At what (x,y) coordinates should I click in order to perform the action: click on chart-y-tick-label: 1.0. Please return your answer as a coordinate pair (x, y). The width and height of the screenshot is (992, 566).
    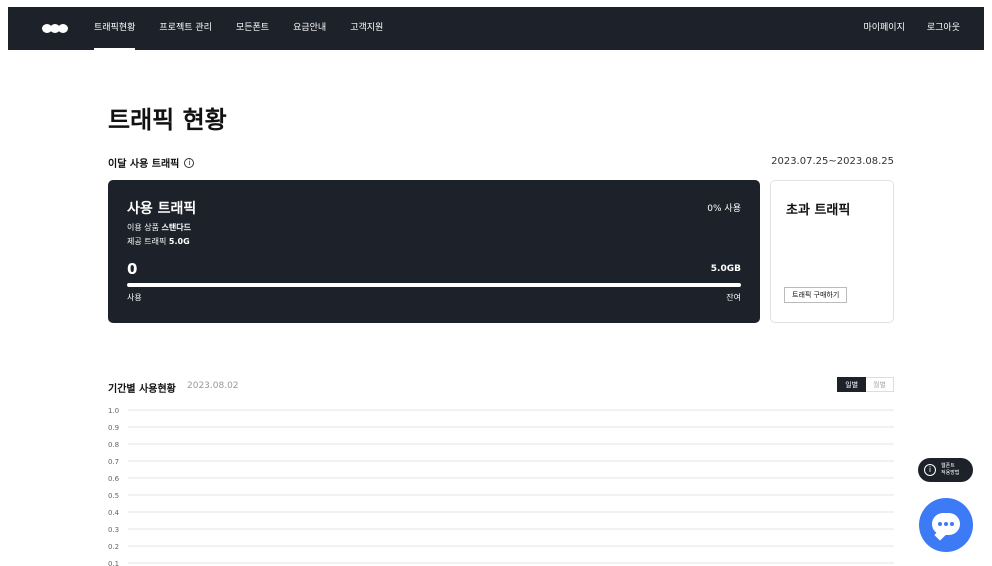
    Looking at the image, I should click on (113, 411).